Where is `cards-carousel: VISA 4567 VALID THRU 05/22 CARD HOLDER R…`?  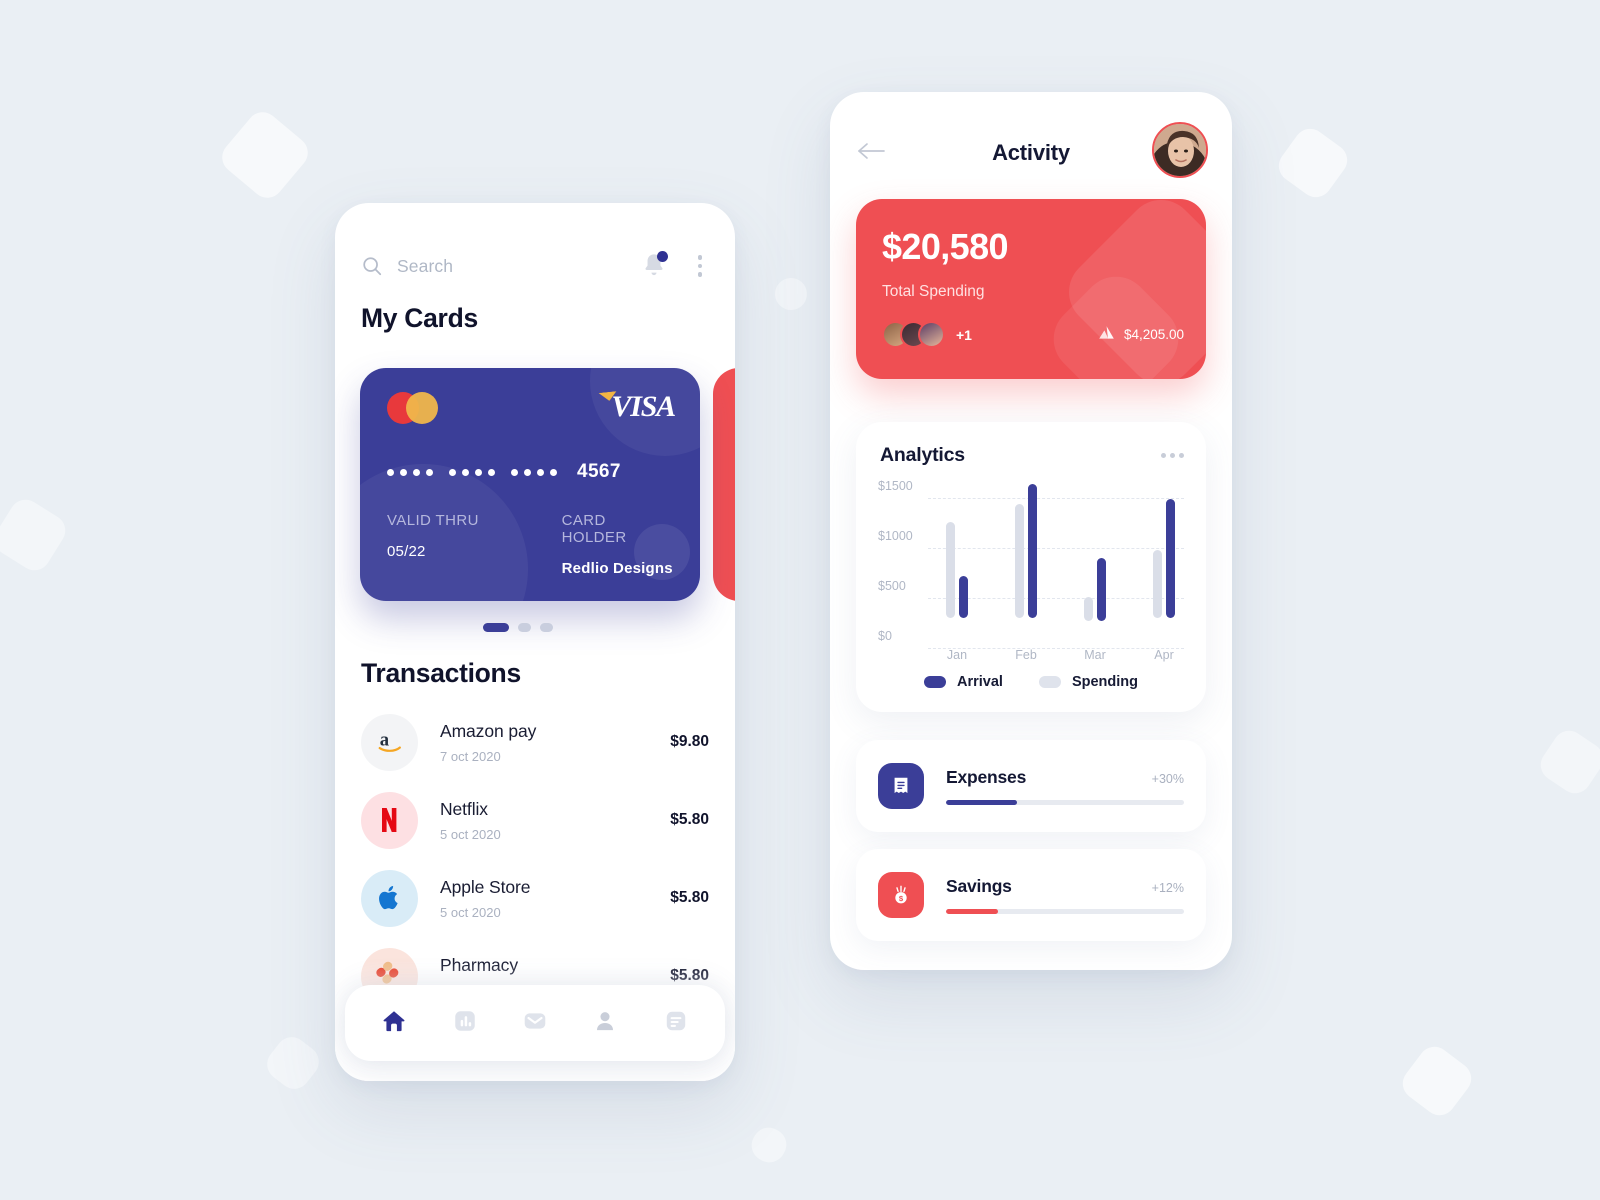 cards-carousel: VISA 4567 VALID THRU 05/22 CARD HOLDER R… is located at coordinates (535, 493).